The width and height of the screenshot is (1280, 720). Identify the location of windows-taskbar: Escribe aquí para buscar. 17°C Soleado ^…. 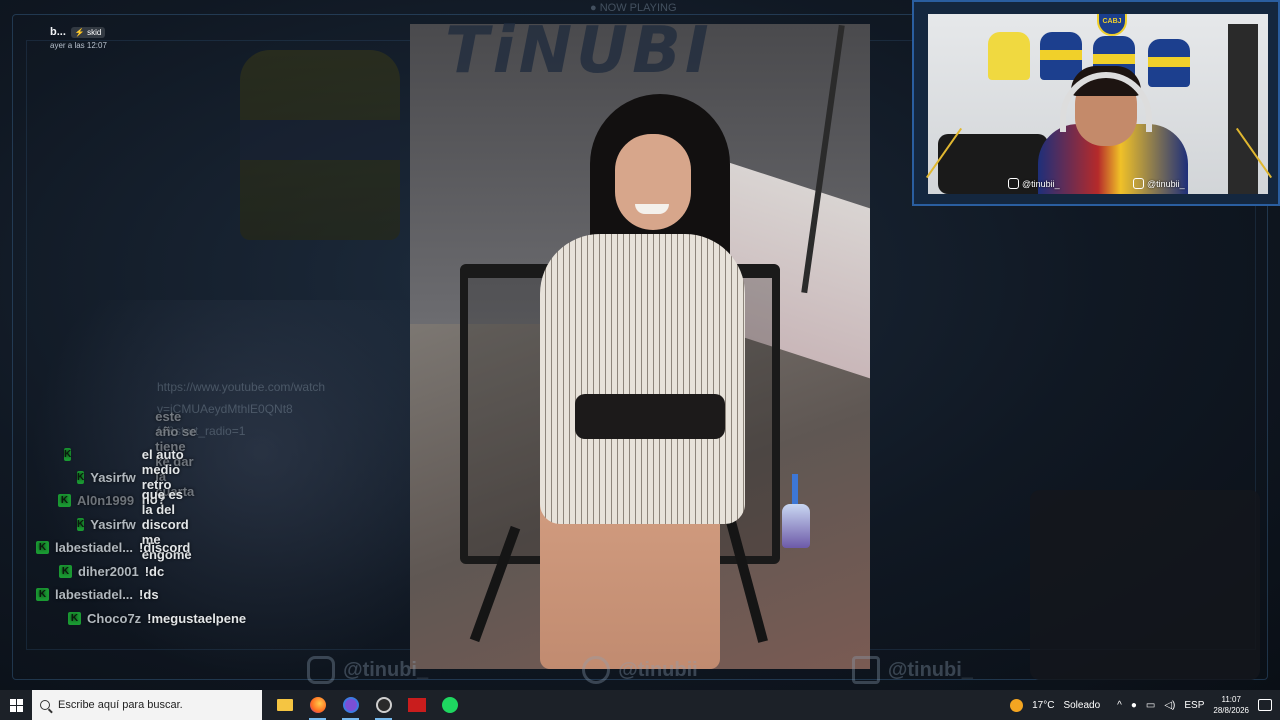
(640, 705).